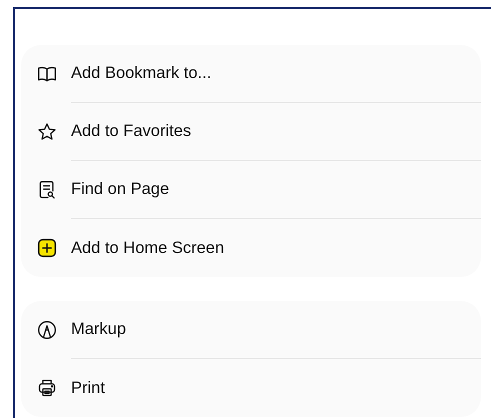  What do you see at coordinates (47, 190) in the screenshot?
I see `find-page-icon` at bounding box center [47, 190].